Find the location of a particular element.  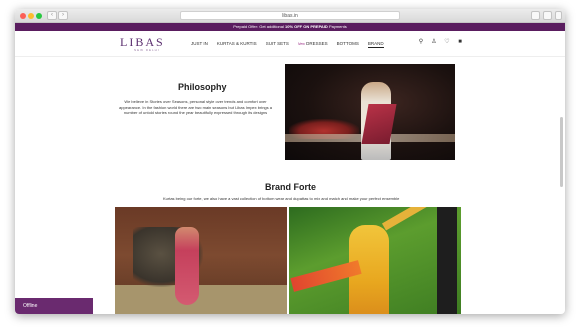

tabs-icon is located at coordinates (547, 15).